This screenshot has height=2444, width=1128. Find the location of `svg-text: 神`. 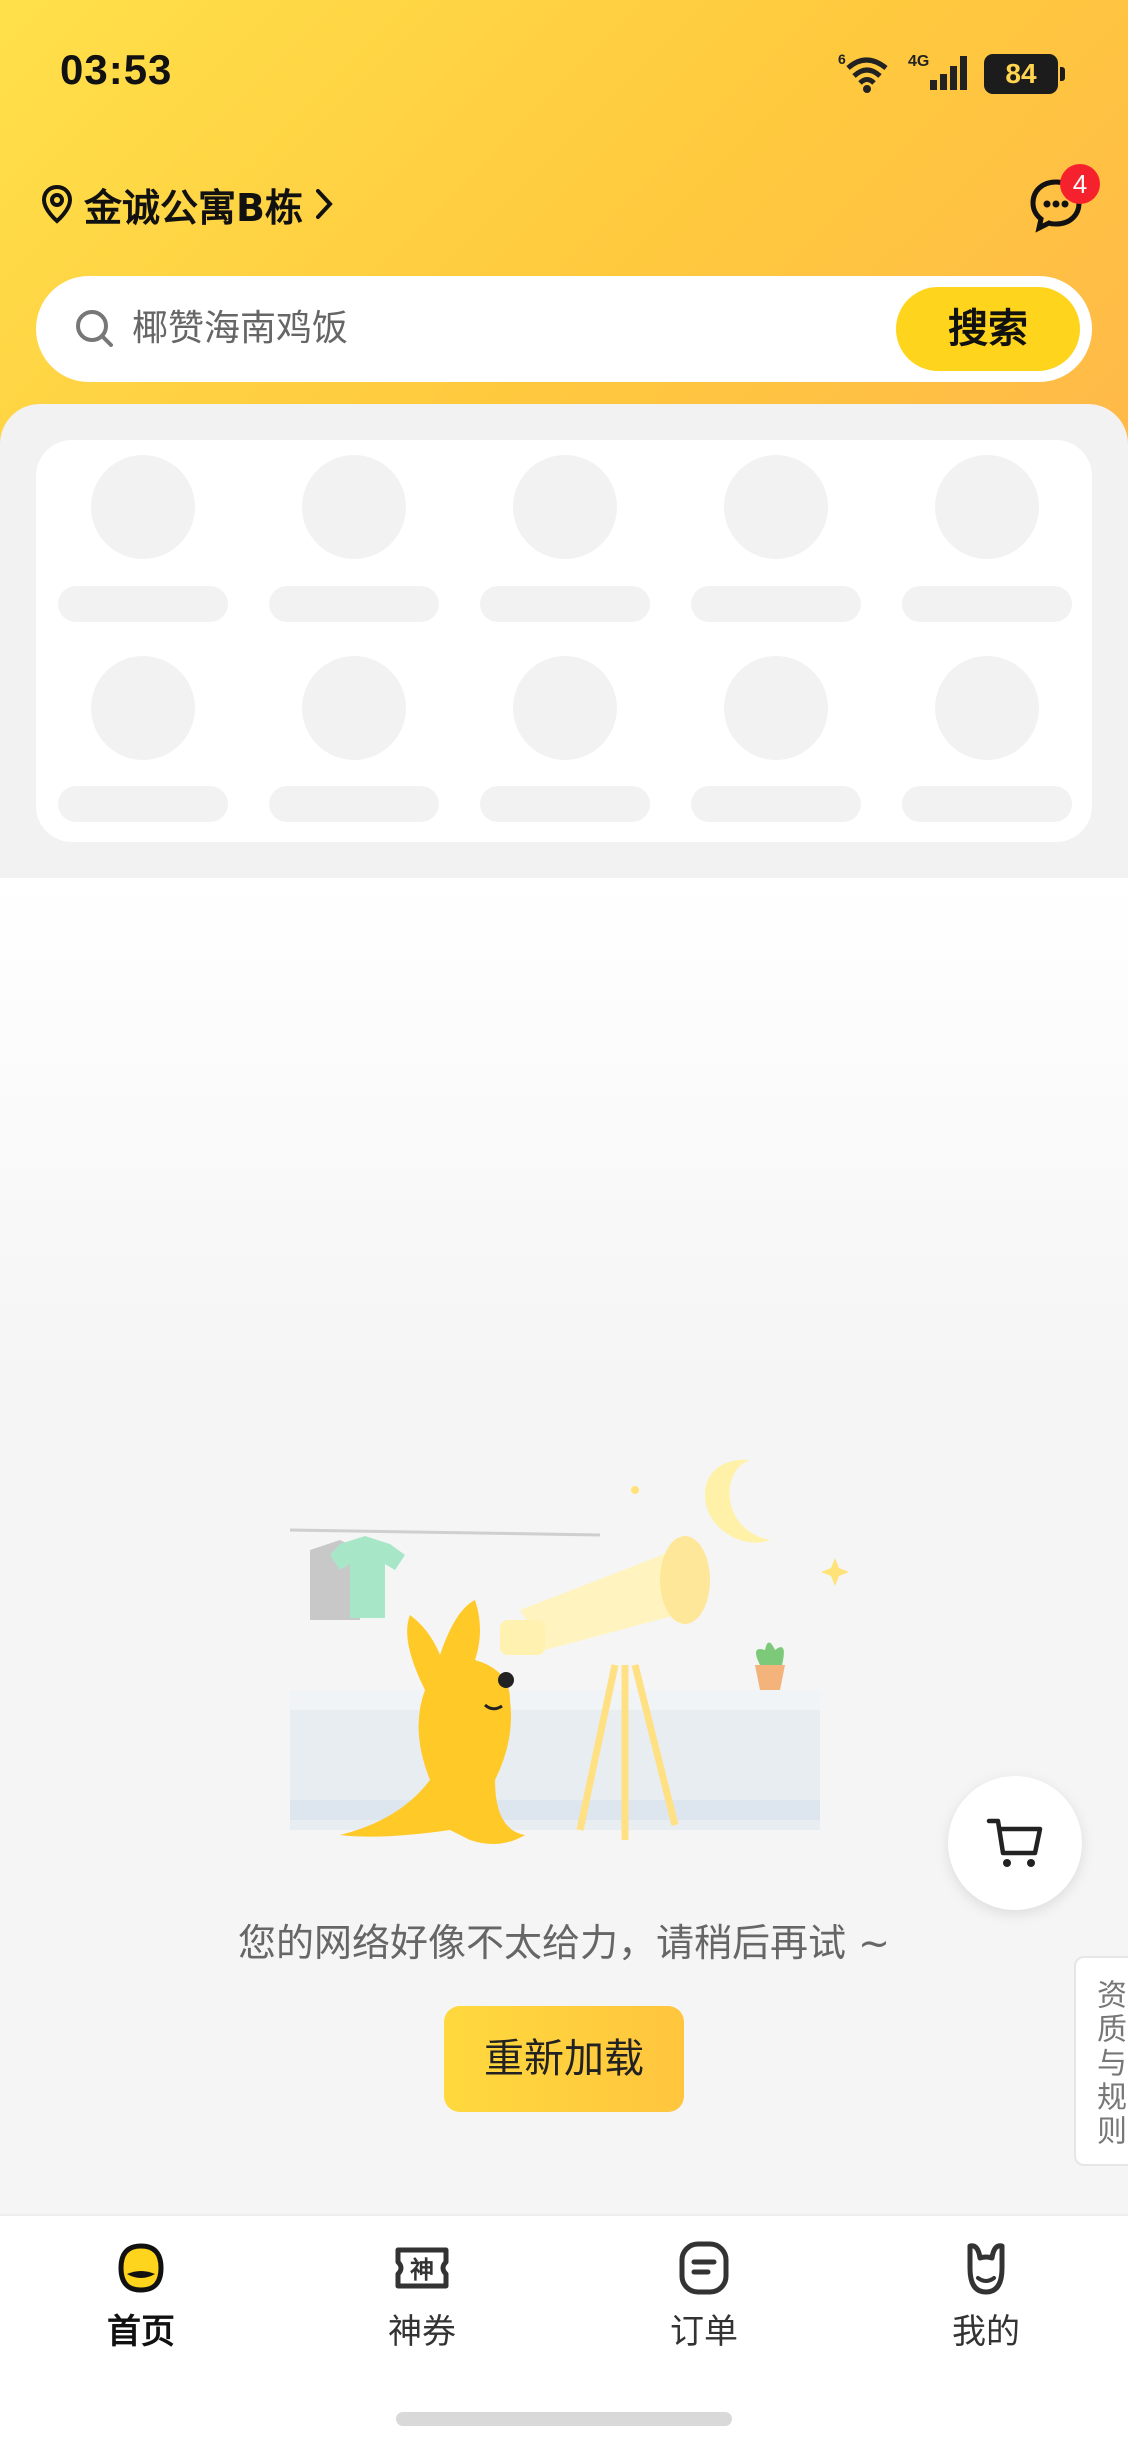

svg-text: 神 is located at coordinates (422, 2270).